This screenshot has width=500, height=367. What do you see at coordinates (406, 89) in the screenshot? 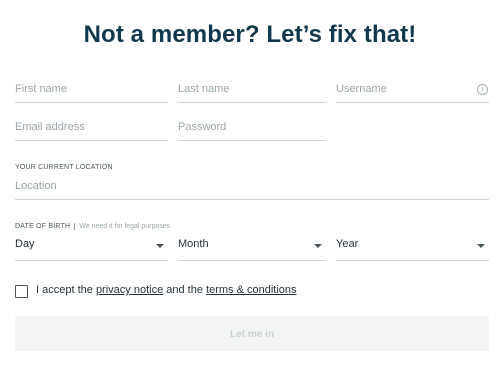
I see `username-input` at bounding box center [406, 89].